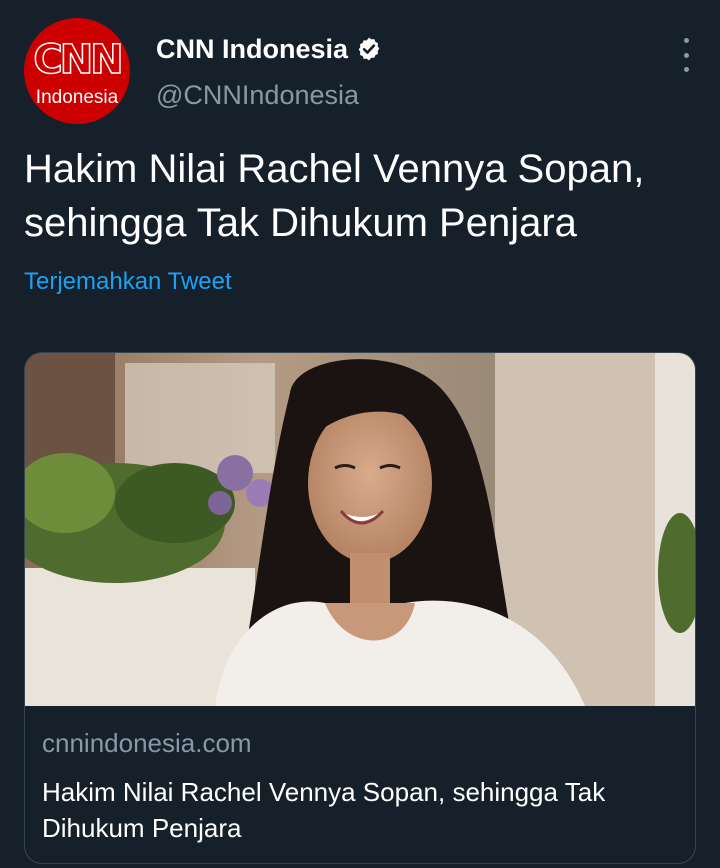  What do you see at coordinates (77, 97) in the screenshot?
I see `avatar-logo-subtext: Indonesia` at bounding box center [77, 97].